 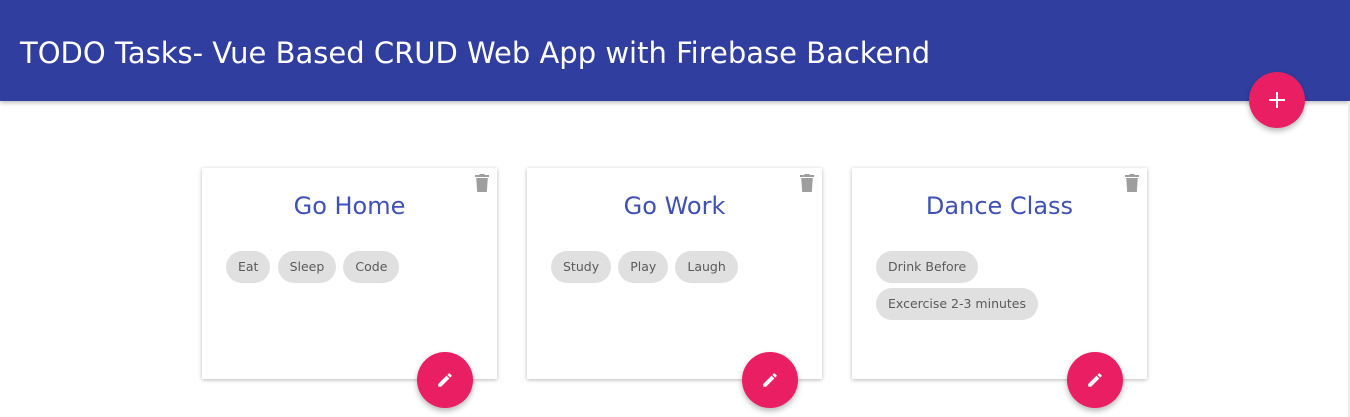 I want to click on task-title: Dance Class, so click(x=999, y=206).